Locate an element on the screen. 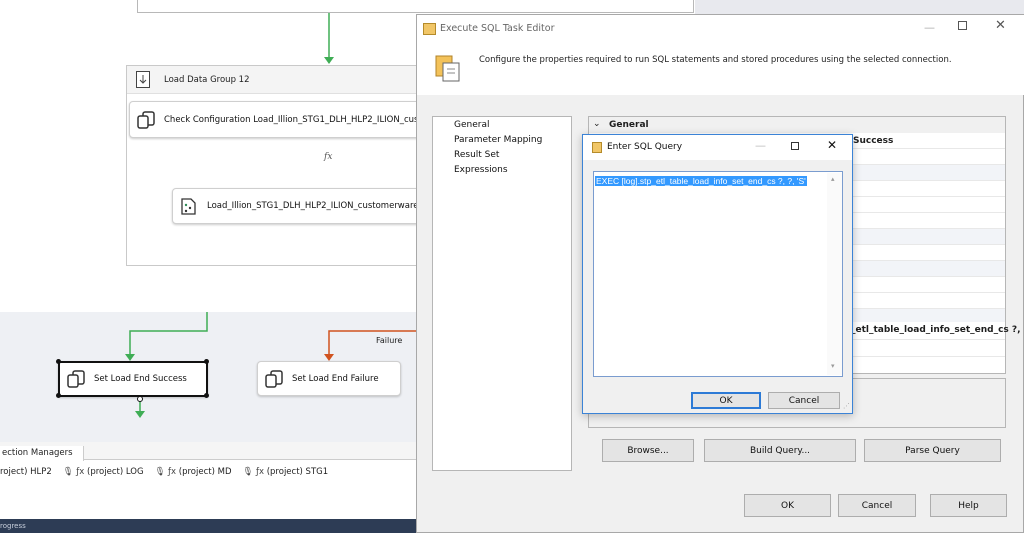  scroll-down-icon: ▾ is located at coordinates (833, 366).